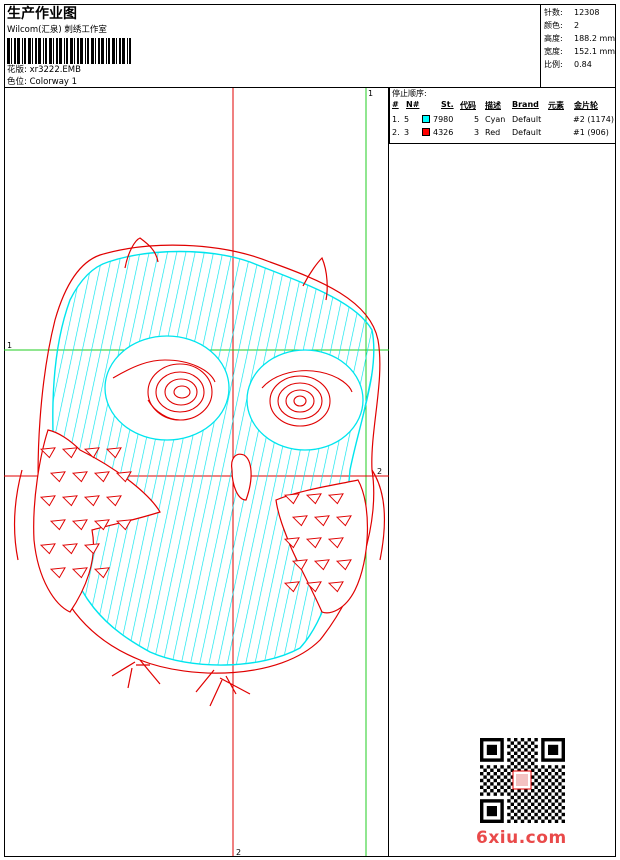  Describe the element at coordinates (18, 515) in the screenshot. I see `owl-left-wing-trim` at that location.